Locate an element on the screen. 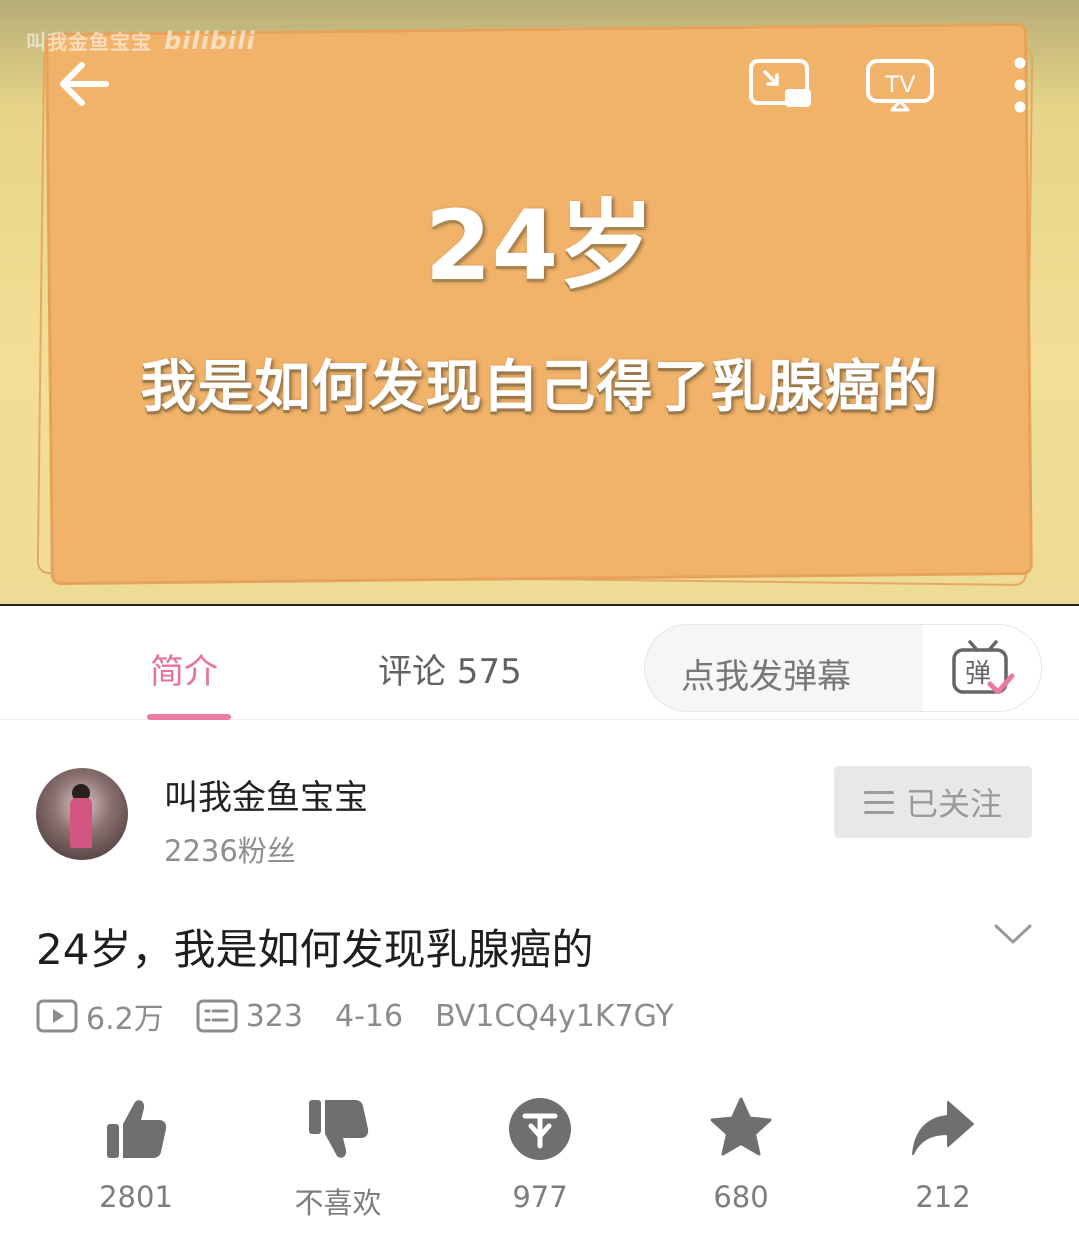  back-arrow-icon is located at coordinates (84, 84).